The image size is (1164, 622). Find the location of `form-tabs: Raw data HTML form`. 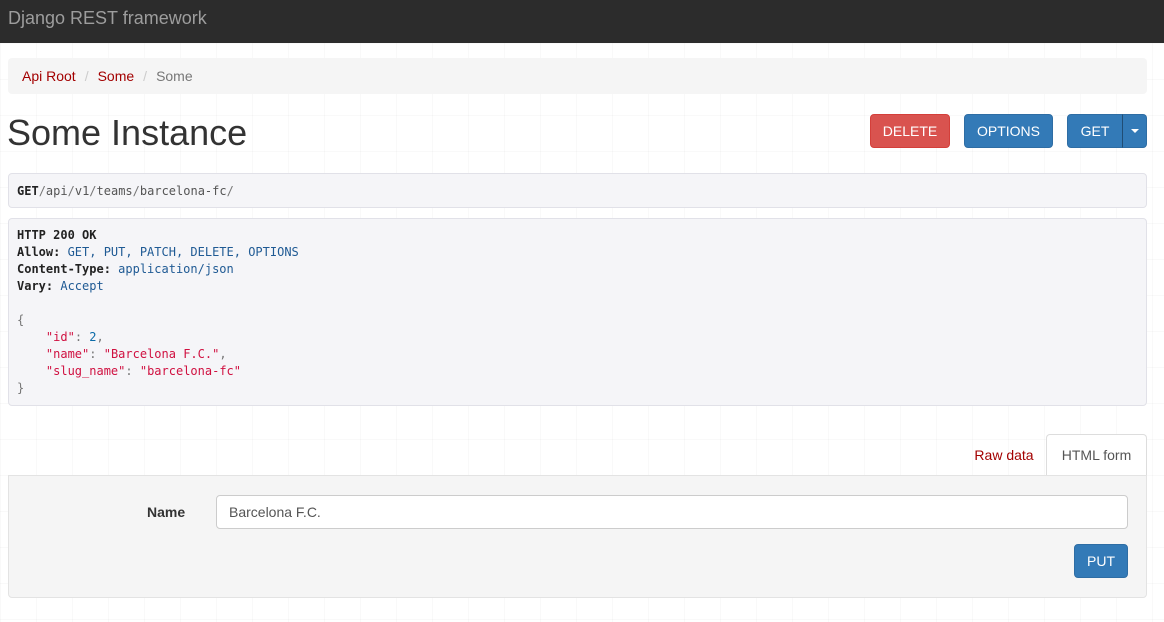

form-tabs: Raw data HTML form is located at coordinates (577, 455).